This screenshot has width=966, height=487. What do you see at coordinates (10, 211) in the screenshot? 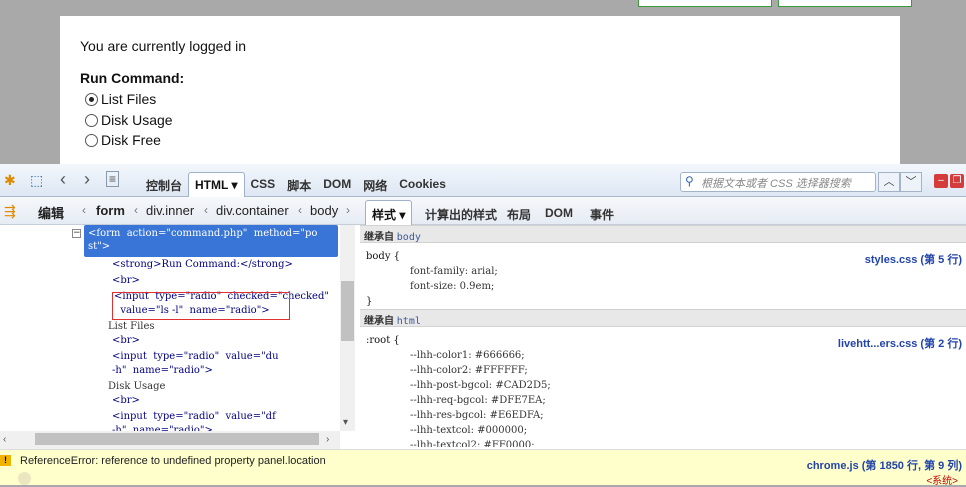
I see `edit-mode-icon: ⇶` at bounding box center [10, 211].